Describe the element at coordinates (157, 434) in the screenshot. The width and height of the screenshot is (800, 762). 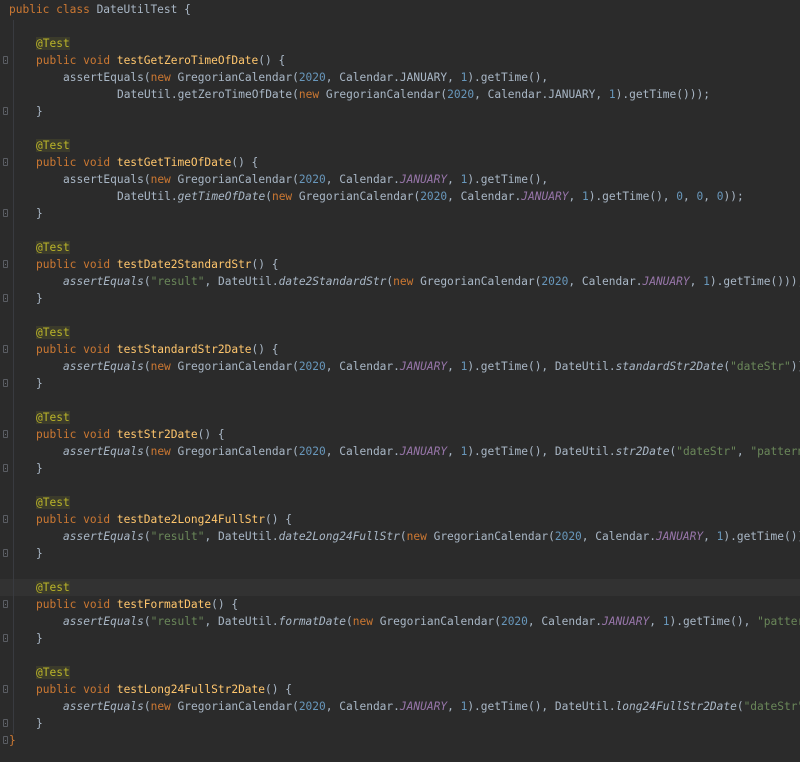
I see `method-name: testStr2Date` at that location.